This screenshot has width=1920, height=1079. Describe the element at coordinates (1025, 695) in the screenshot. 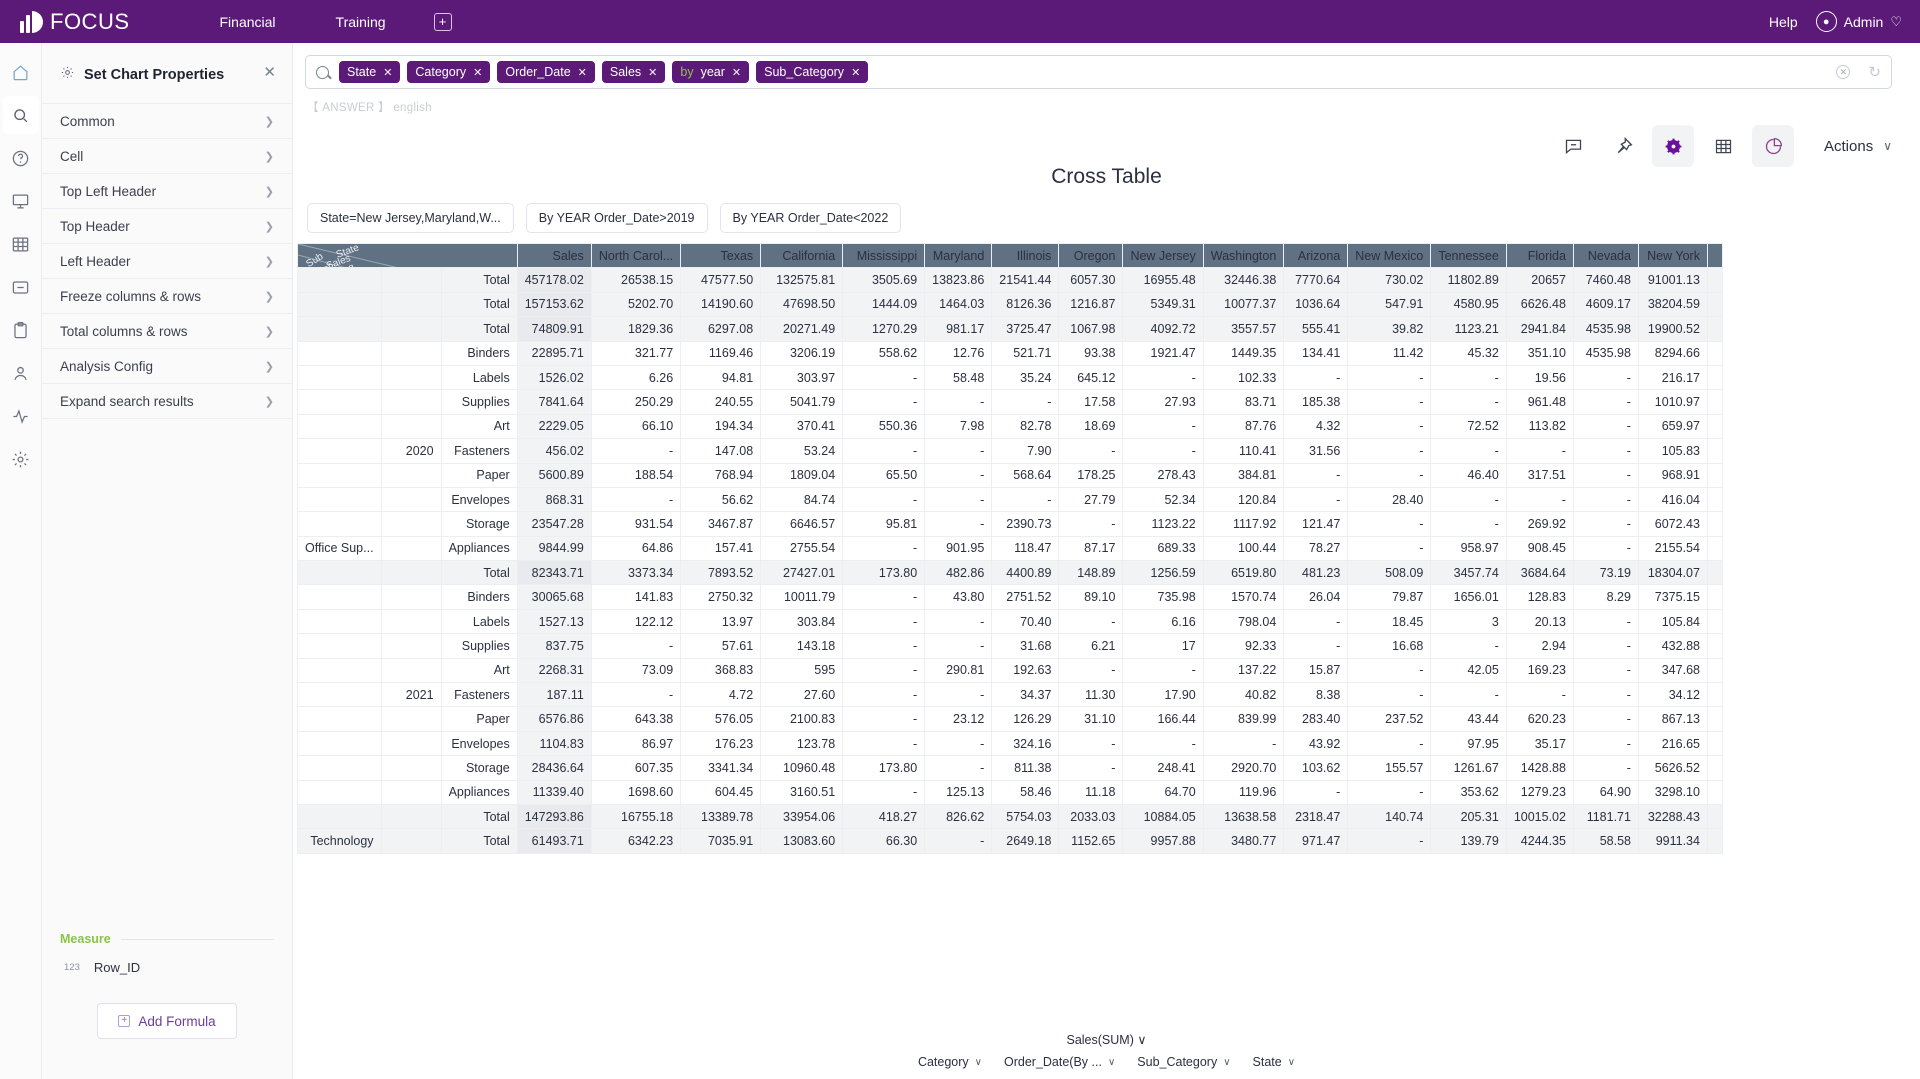

I see `cell-value: 34.37` at that location.